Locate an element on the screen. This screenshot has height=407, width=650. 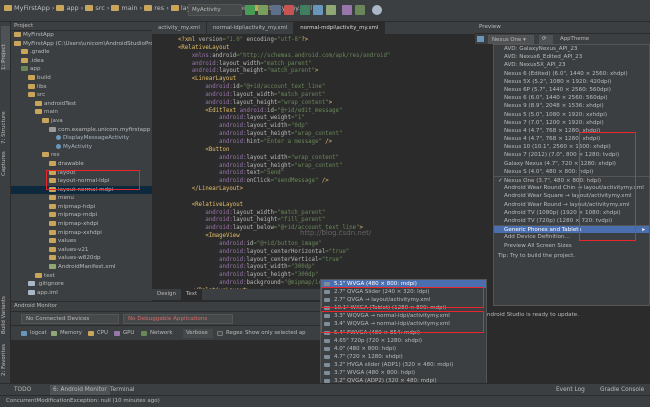
gpu-tab: GPU is located at coordinates (124, 333).